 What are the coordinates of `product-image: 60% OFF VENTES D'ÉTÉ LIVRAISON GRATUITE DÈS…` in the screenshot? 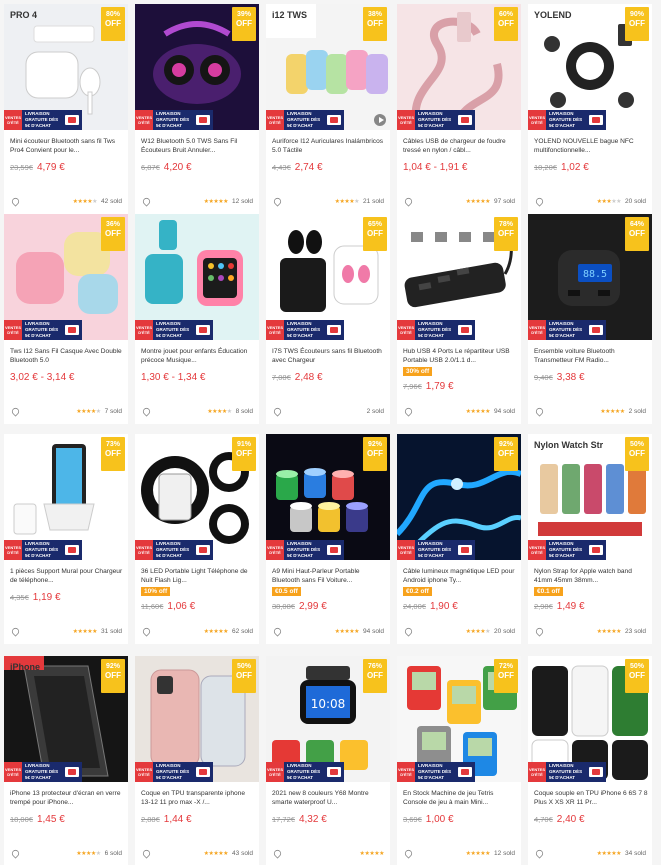 It's located at (459, 67).